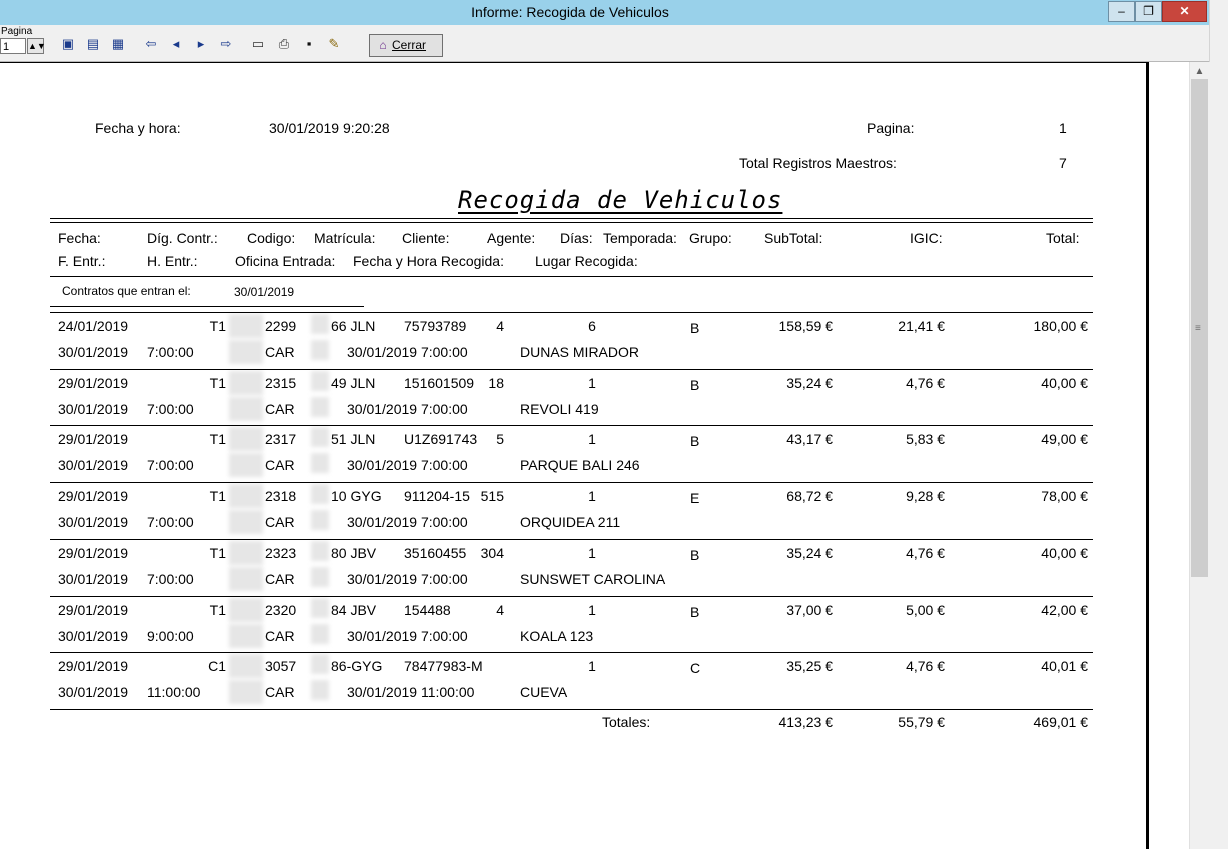 The image size is (1228, 849). I want to click on page-right-edge, so click(1147, 455).